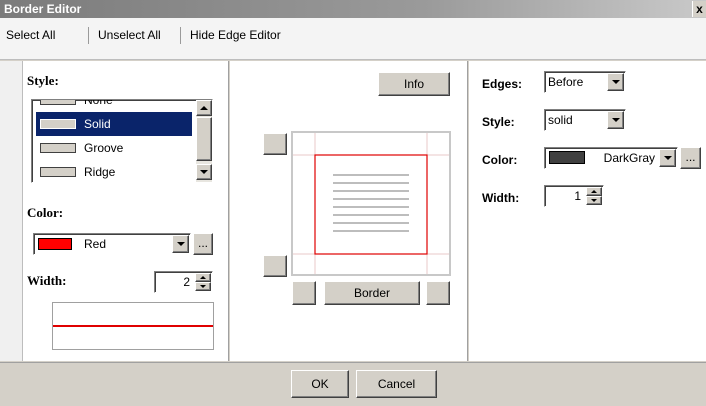  I want to click on edges-value: Before, so click(566, 82).